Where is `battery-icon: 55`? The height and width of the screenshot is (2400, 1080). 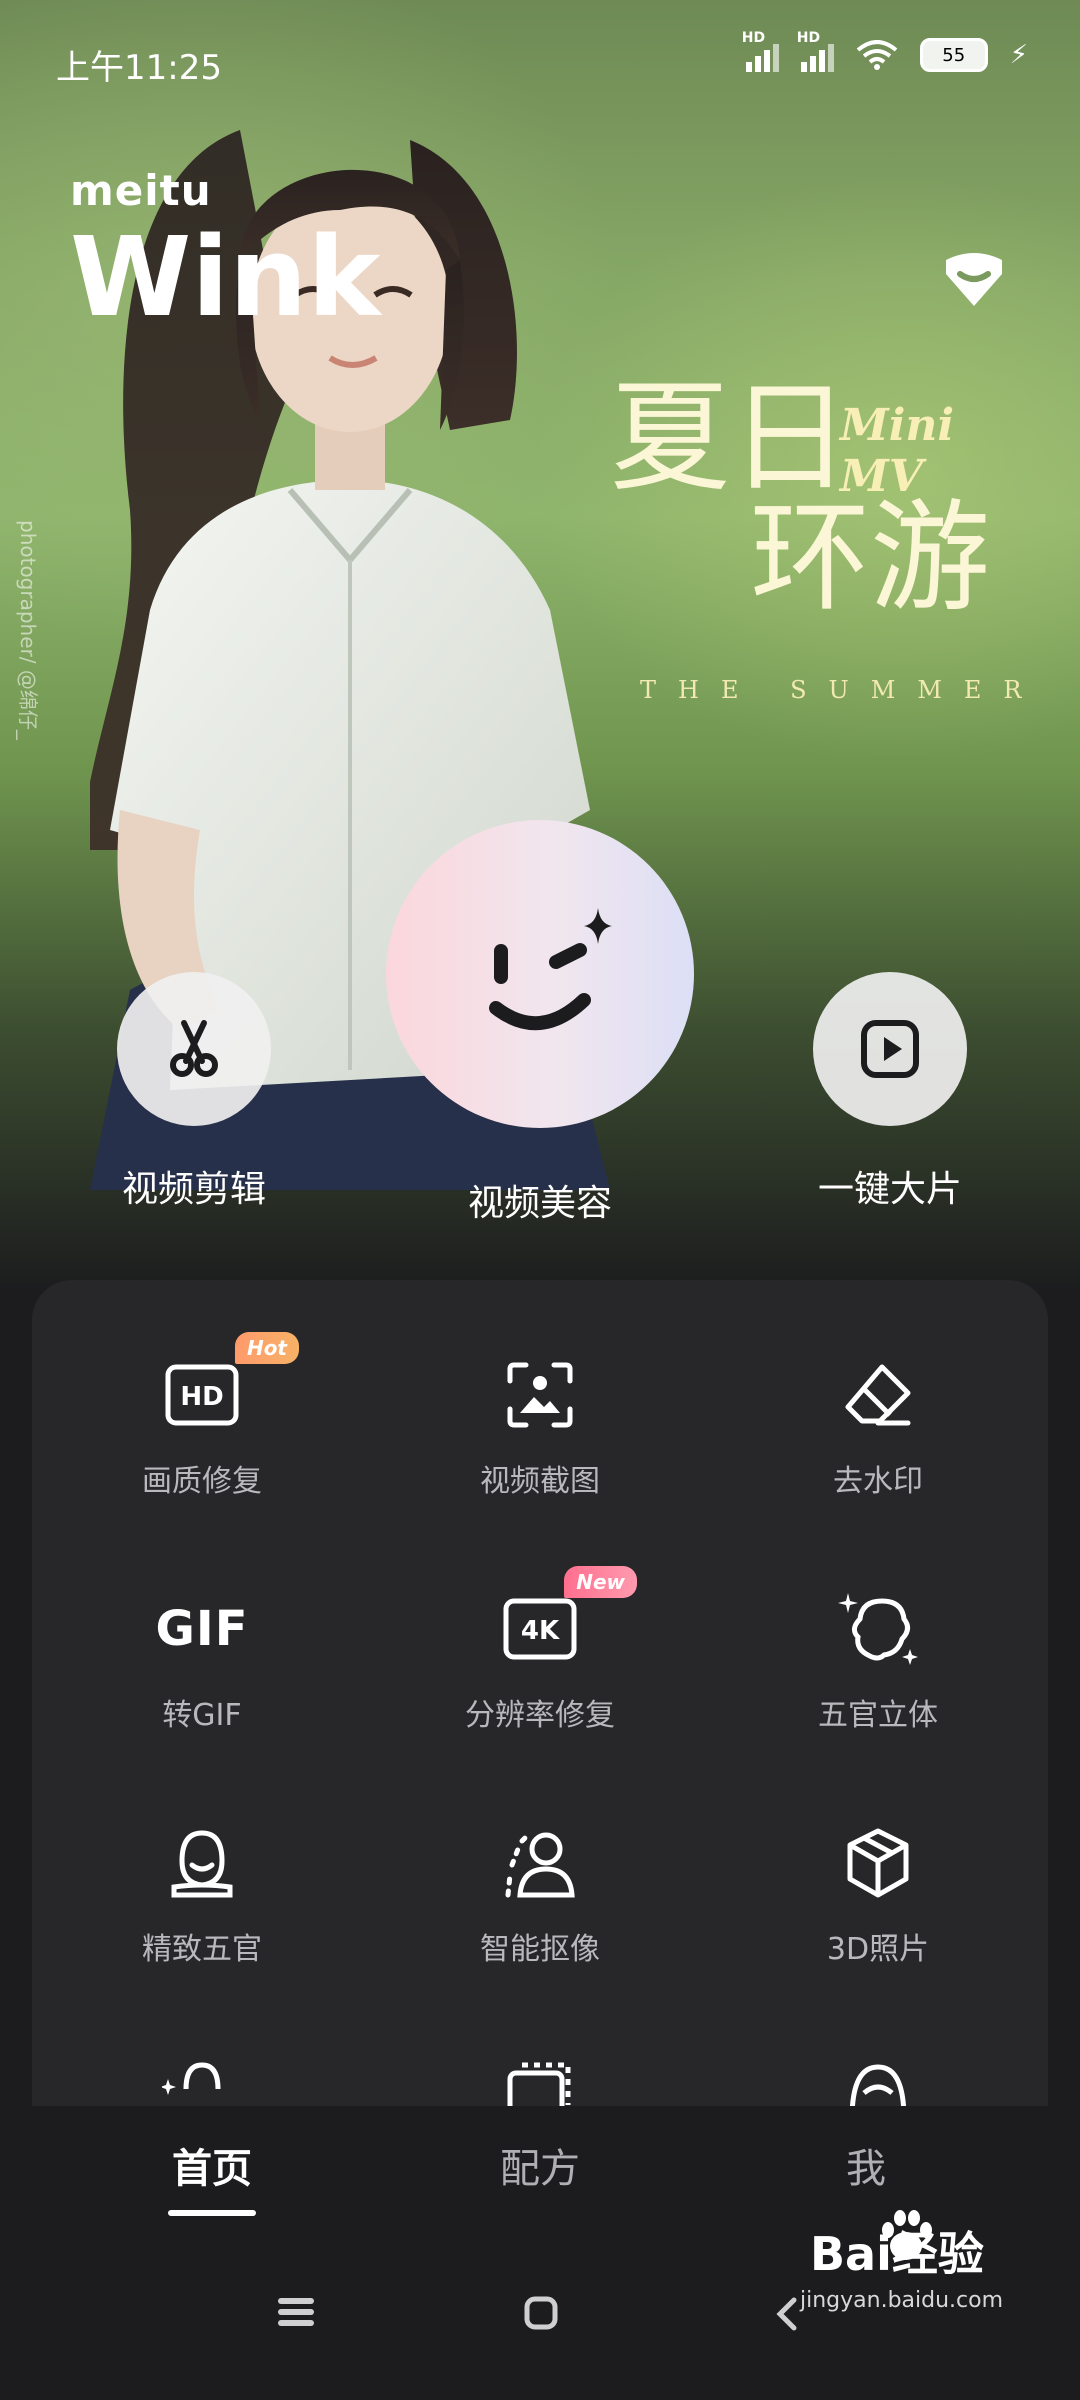
battery-icon: 55 is located at coordinates (953, 55).